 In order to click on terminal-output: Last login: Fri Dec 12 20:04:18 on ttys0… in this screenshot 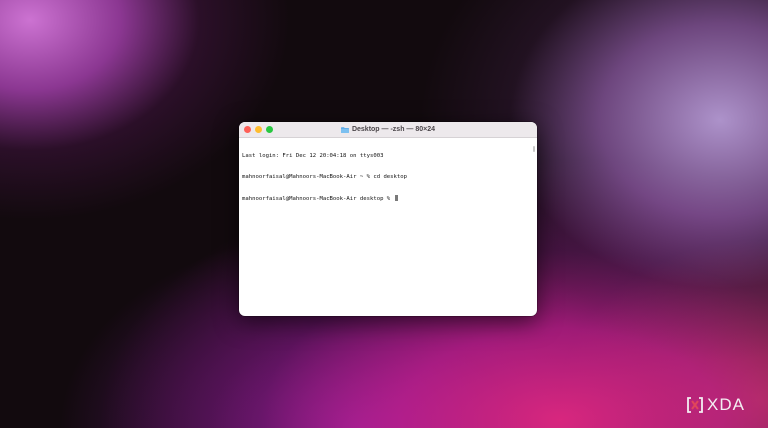, I will do `click(387, 177)`.